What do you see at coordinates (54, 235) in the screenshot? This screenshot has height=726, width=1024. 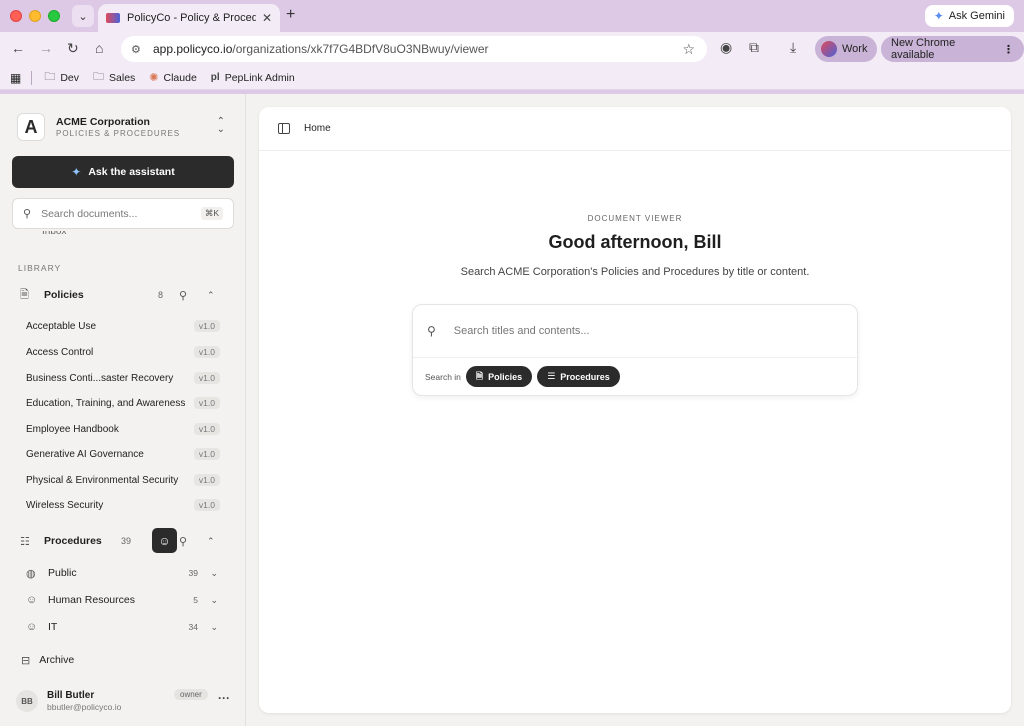 I see `sidebar-item-inbox: Inbox` at bounding box center [54, 235].